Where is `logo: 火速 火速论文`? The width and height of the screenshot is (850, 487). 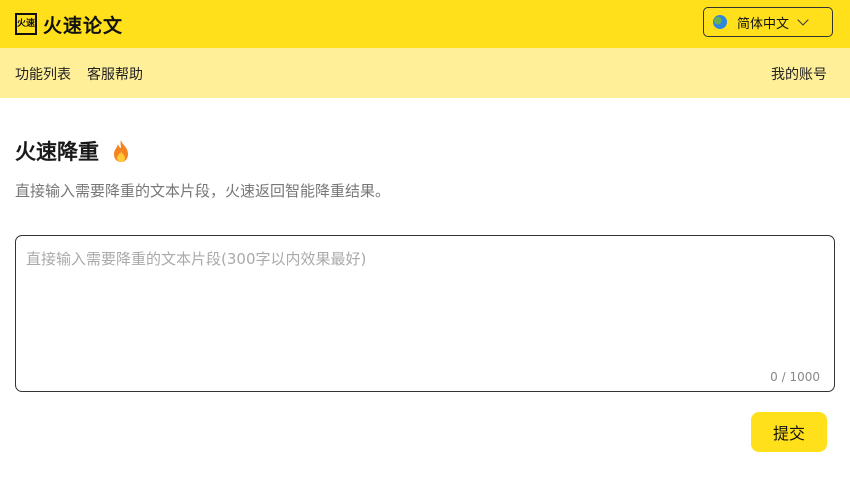 logo: 火速 火速论文 is located at coordinates (69, 24).